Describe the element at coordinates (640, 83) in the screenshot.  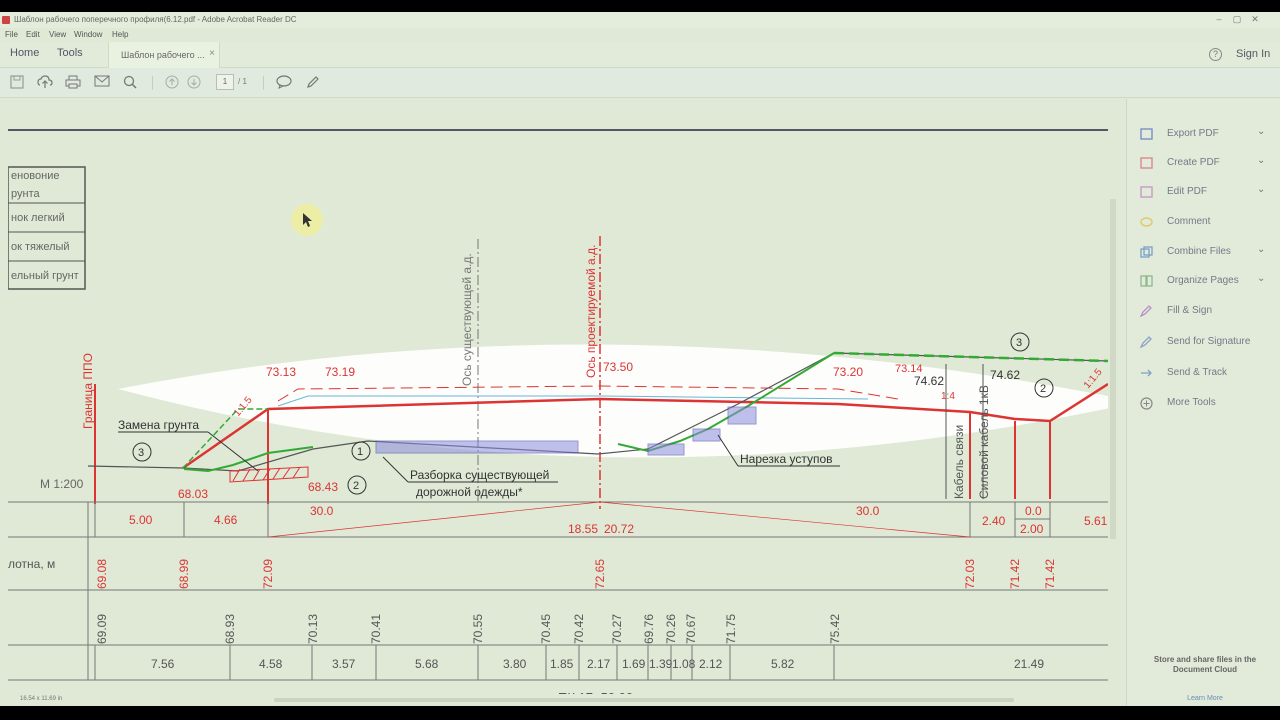
I see `toolbar: 1 / 1` at that location.